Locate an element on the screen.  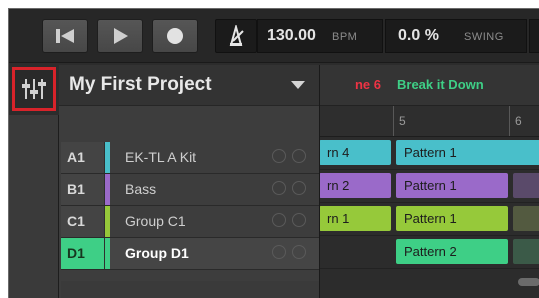
arranger-lane: Pattern 2 is located at coordinates (429, 252).